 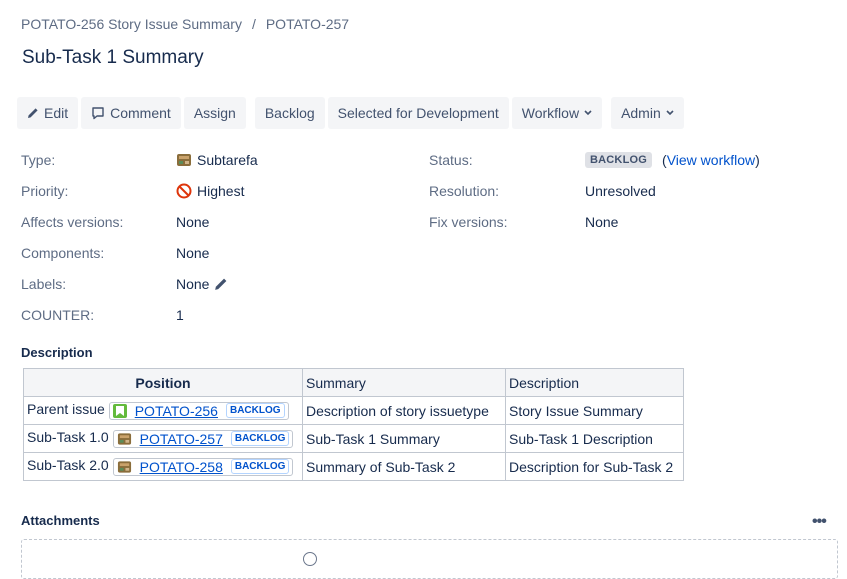 What do you see at coordinates (757, 160) in the screenshot?
I see `view-workflow-close-paren: )` at bounding box center [757, 160].